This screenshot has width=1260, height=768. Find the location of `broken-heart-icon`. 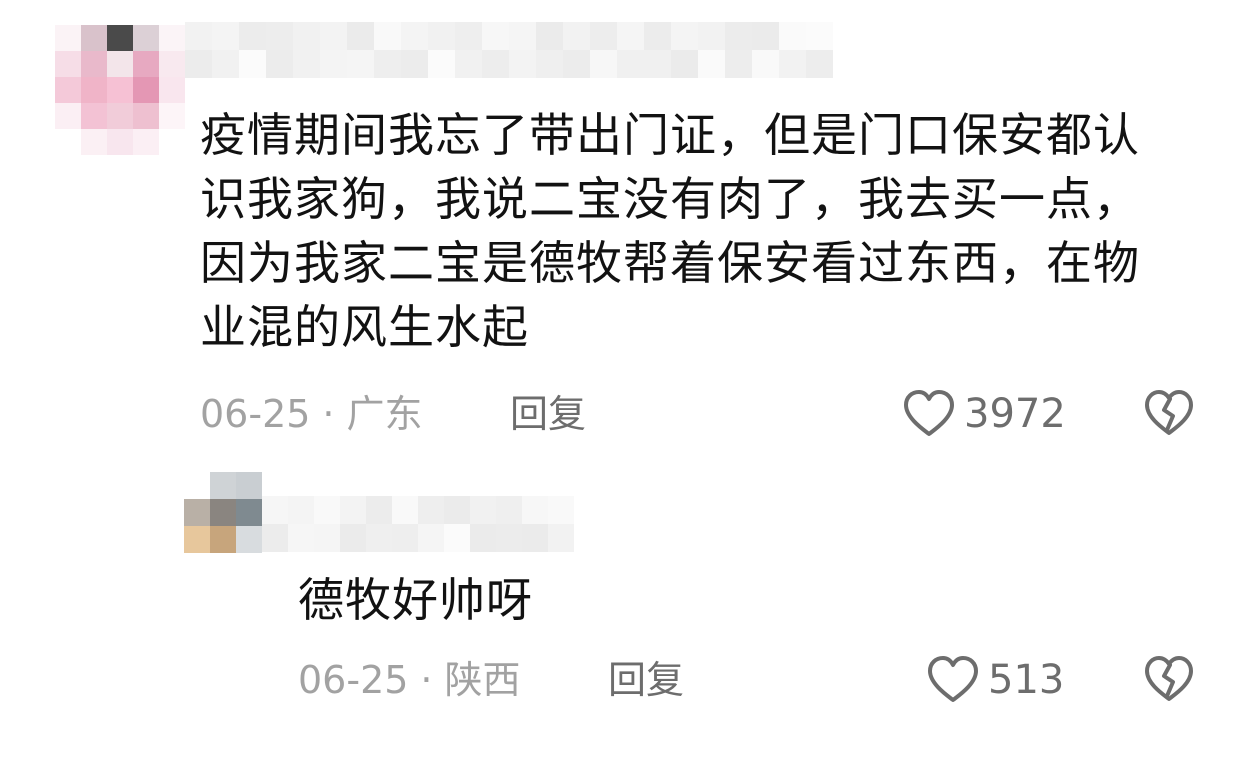

broken-heart-icon is located at coordinates (1169, 416).